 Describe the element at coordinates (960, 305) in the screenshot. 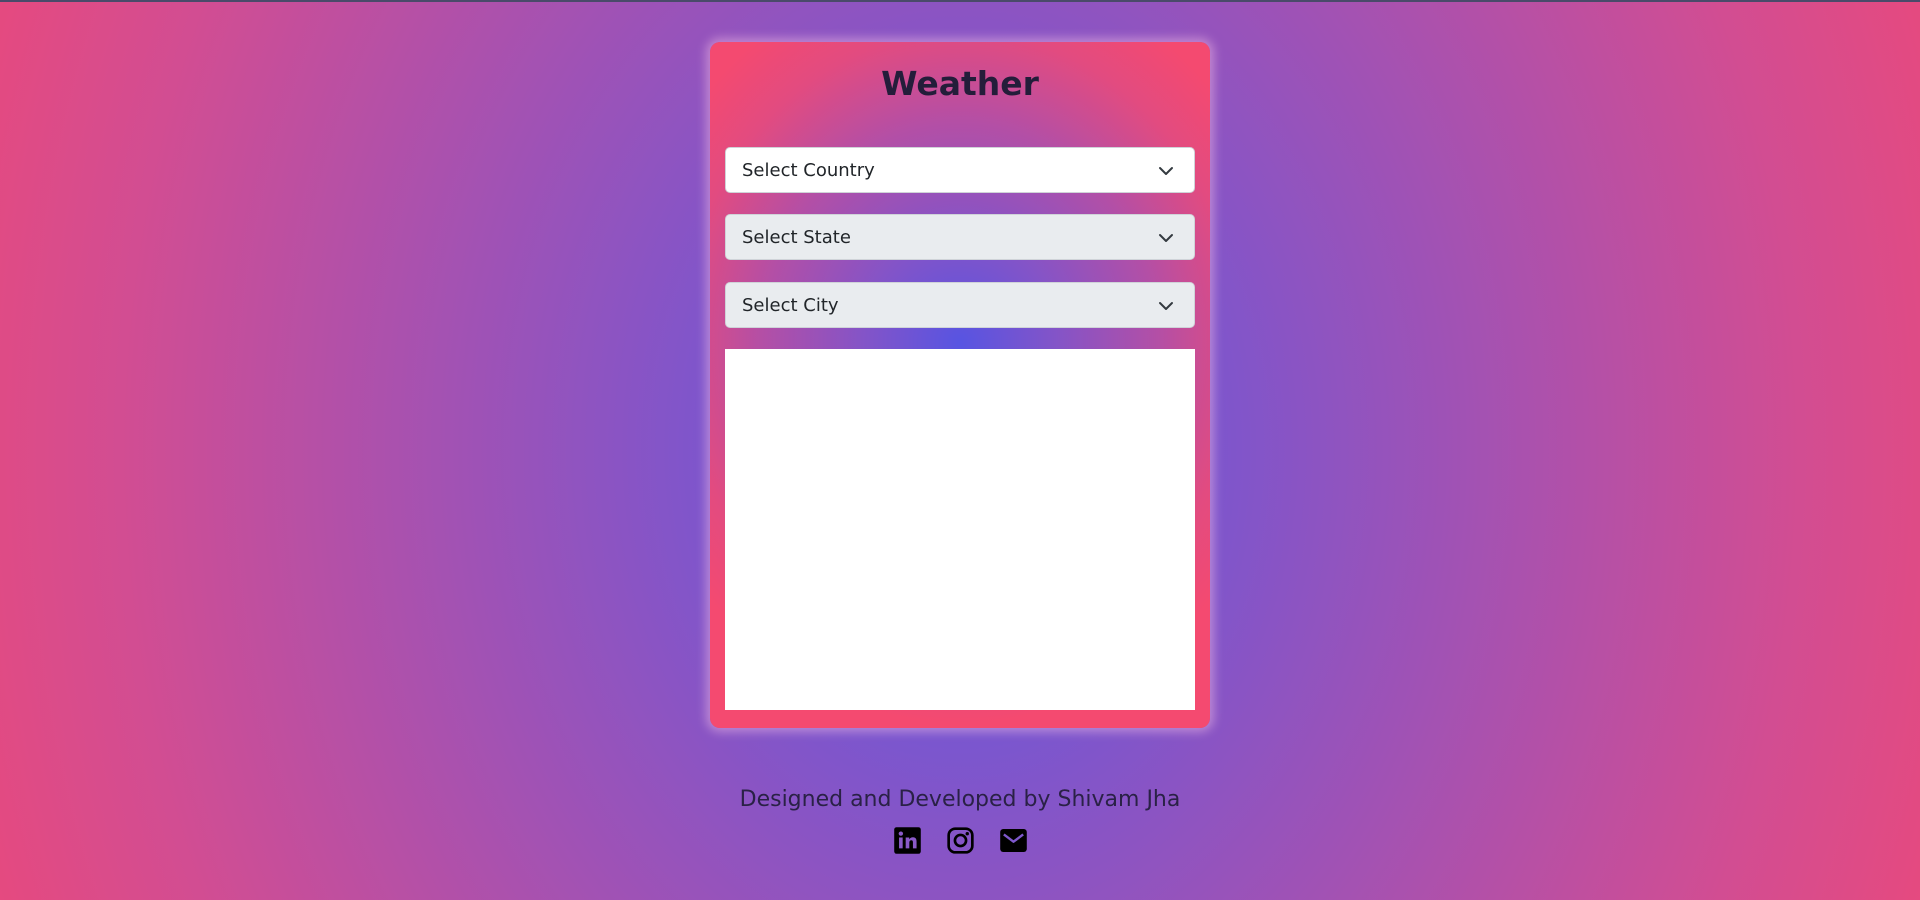

I see `city-select: Select City` at that location.